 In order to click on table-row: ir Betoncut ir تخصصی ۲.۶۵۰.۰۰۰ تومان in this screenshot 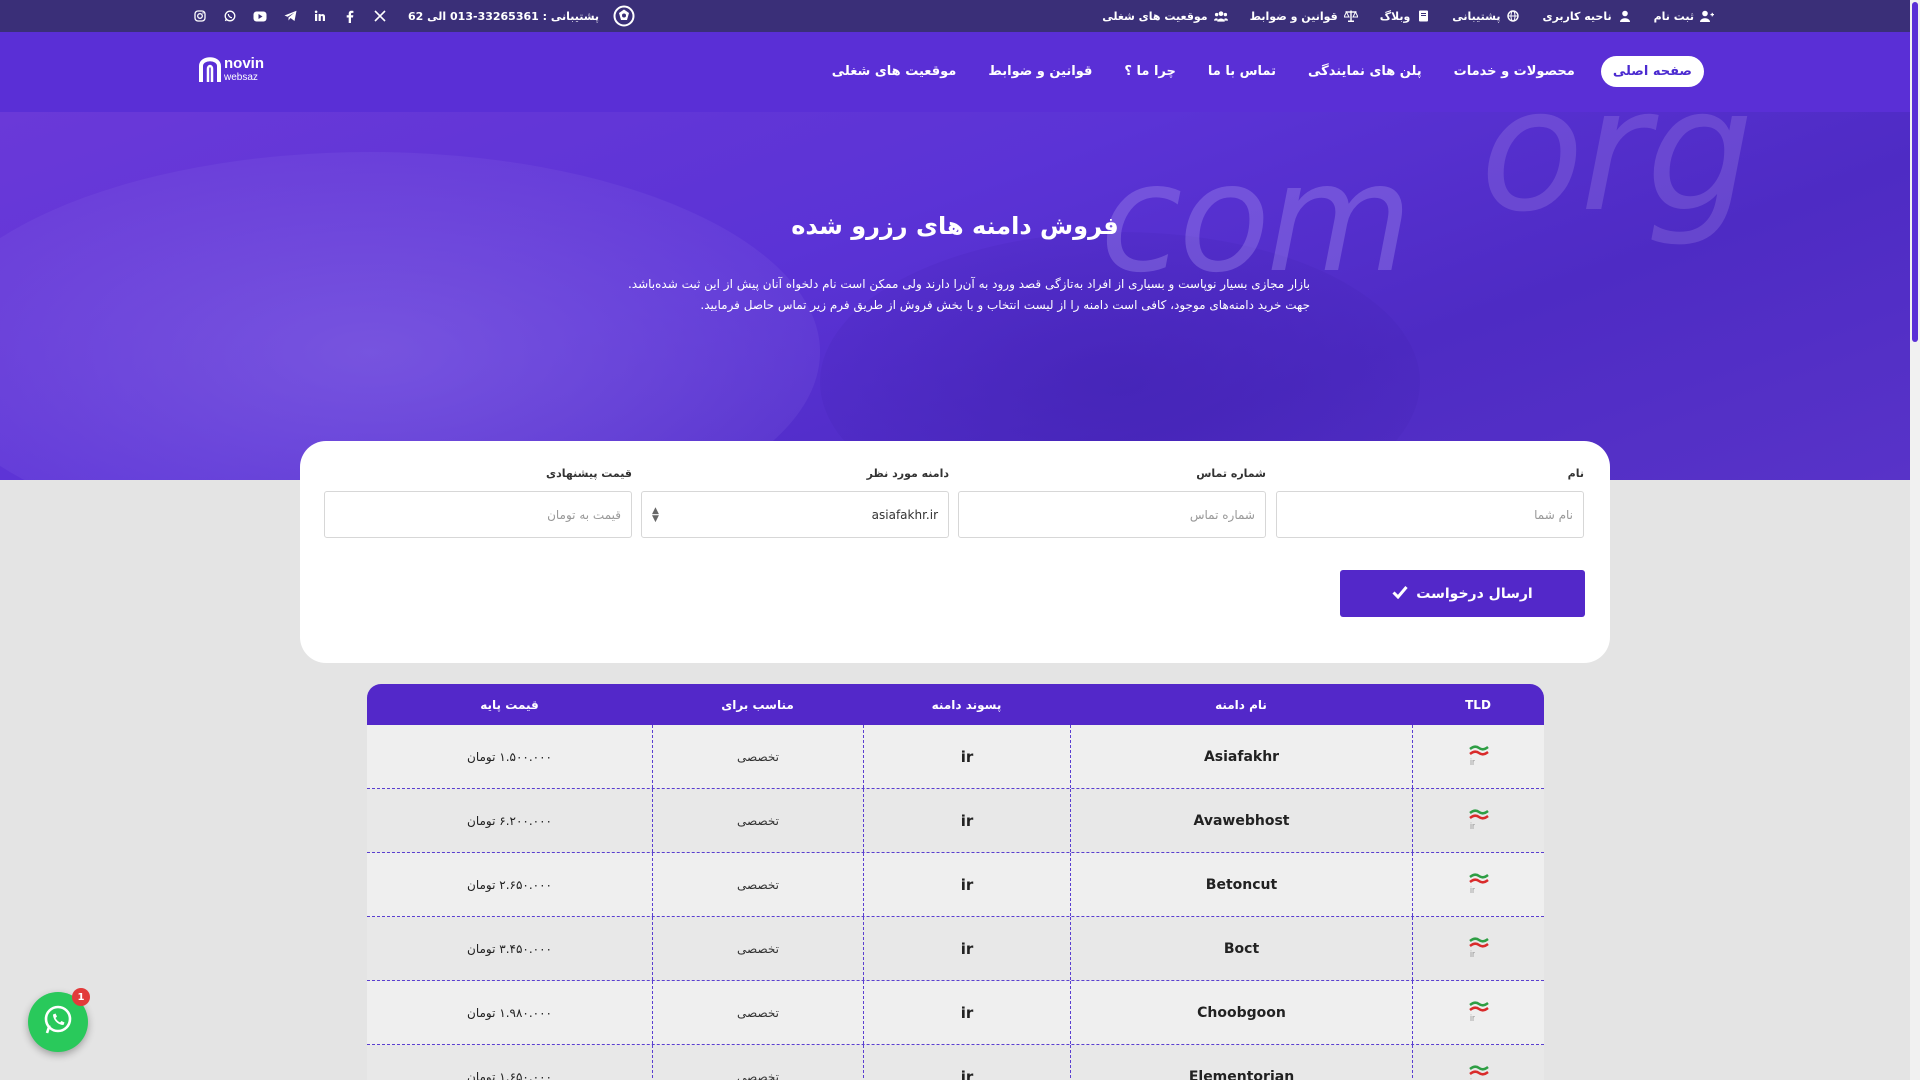, I will do `click(955, 885)`.